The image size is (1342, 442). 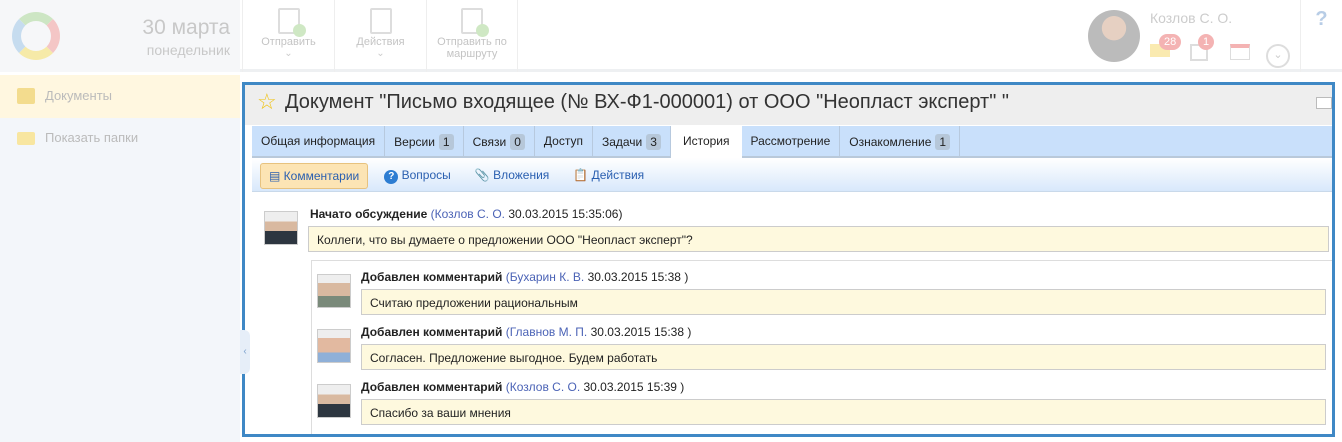 What do you see at coordinates (1278, 56) in the screenshot?
I see `user-menu-chevron-icon: ⌄` at bounding box center [1278, 56].